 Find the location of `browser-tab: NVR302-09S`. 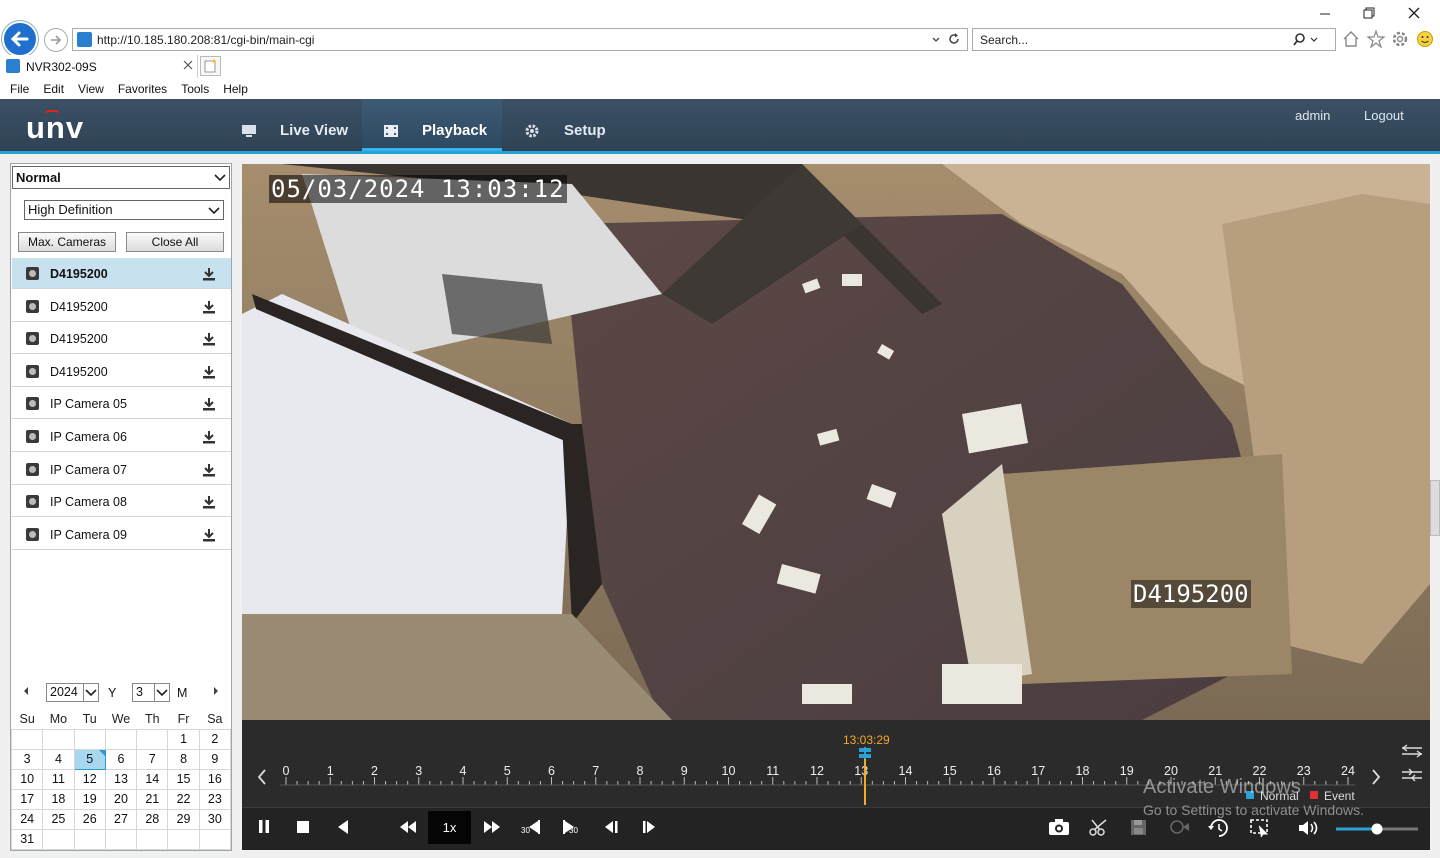

browser-tab: NVR302-09S is located at coordinates (99, 66).